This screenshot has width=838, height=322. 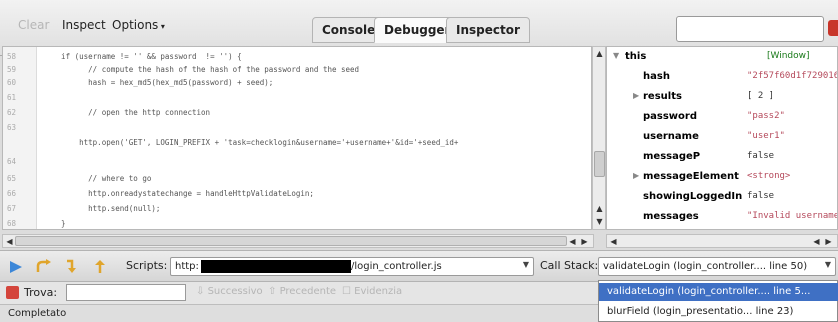 I want to click on status-text: Completato, so click(x=37, y=313).